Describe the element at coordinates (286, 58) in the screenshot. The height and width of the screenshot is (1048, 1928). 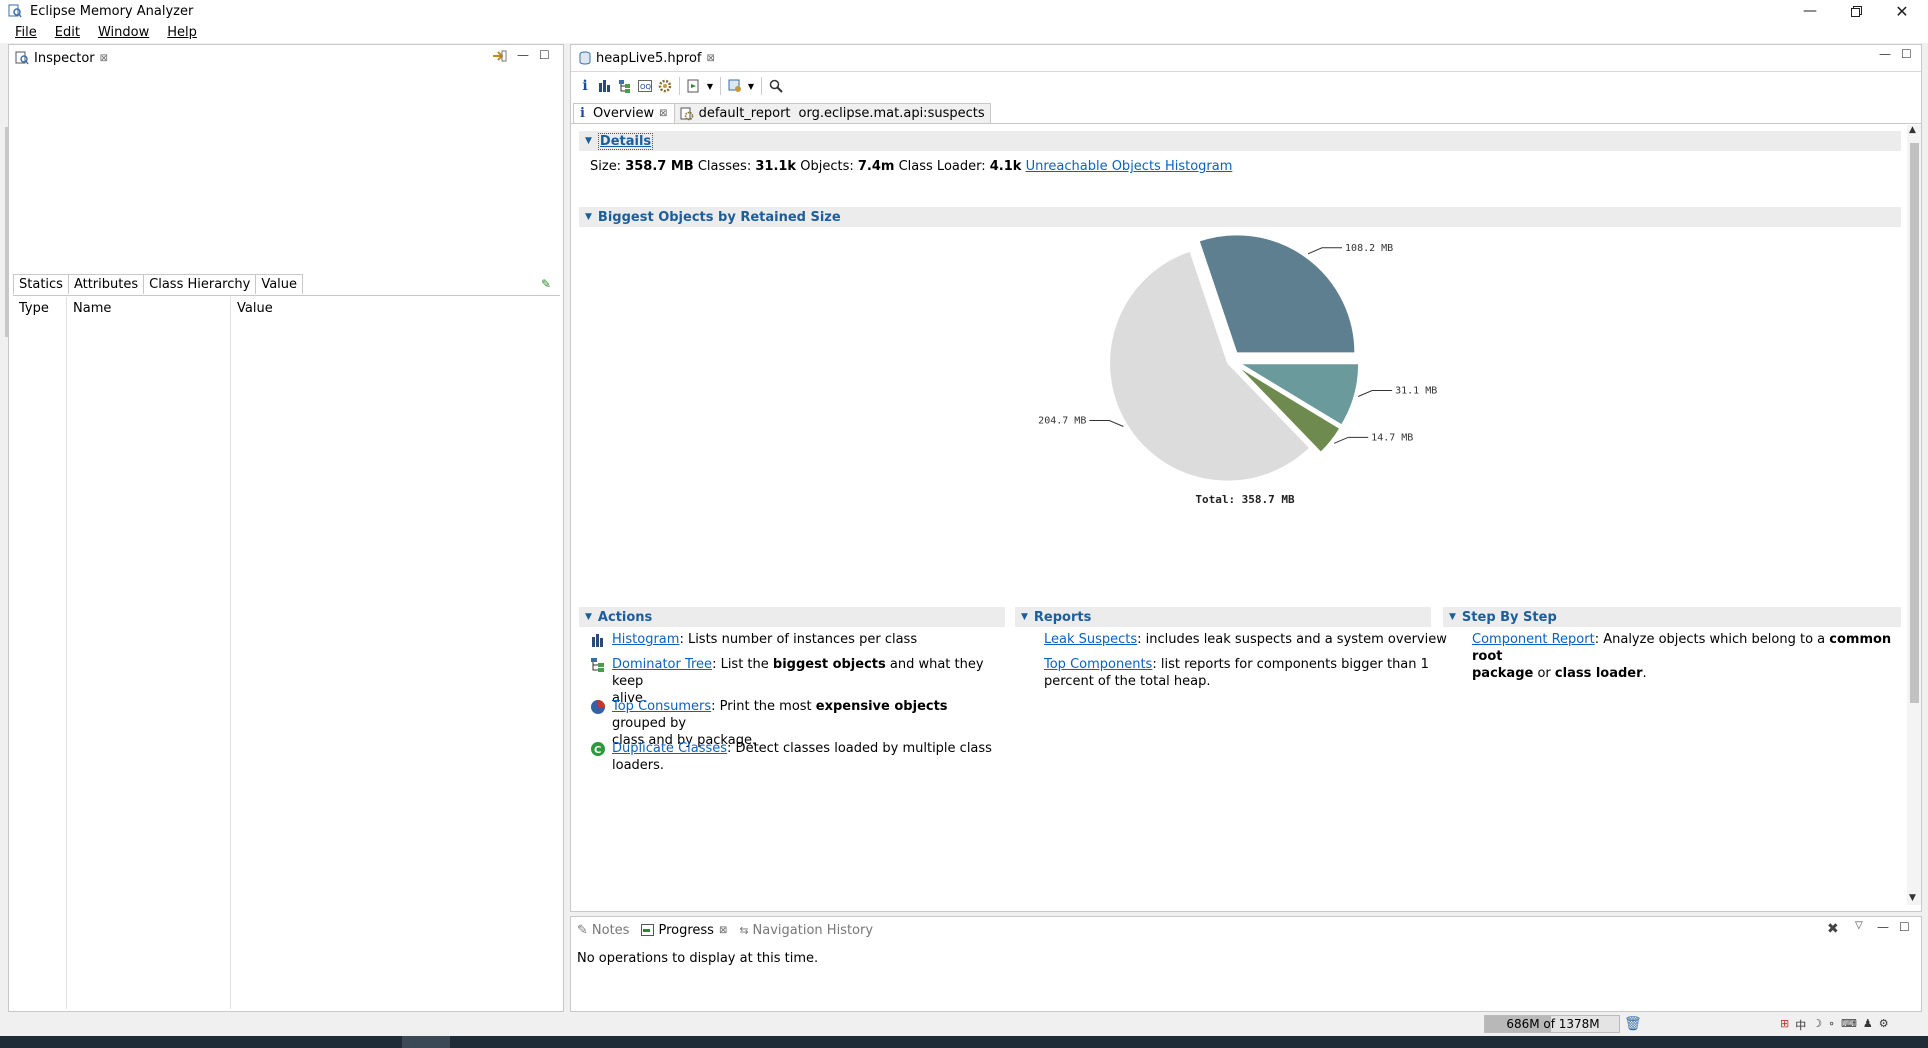
I see `inspector-tab-header: Inspector ⊠` at that location.